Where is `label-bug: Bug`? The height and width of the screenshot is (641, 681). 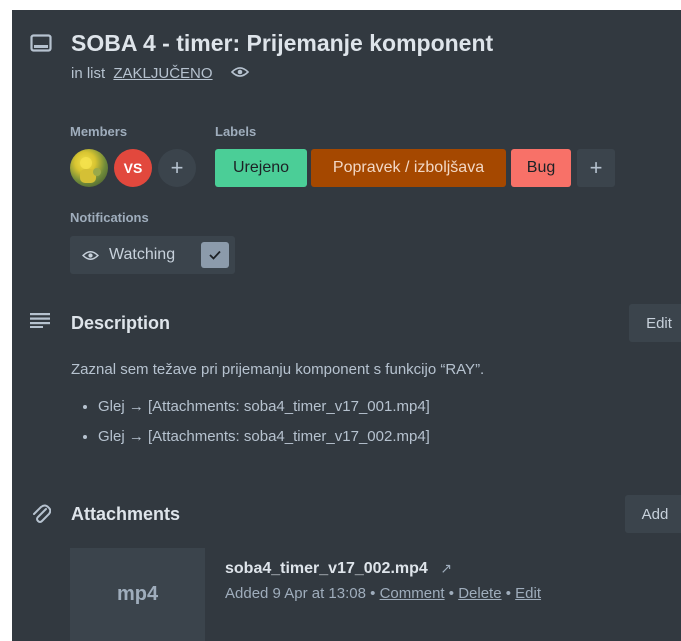 label-bug: Bug is located at coordinates (541, 168).